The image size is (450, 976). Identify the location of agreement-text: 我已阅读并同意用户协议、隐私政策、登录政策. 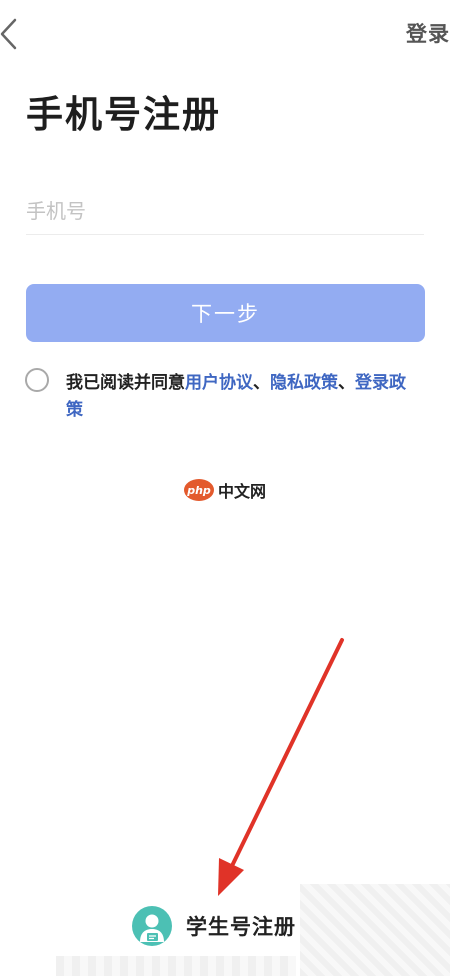
(242, 397).